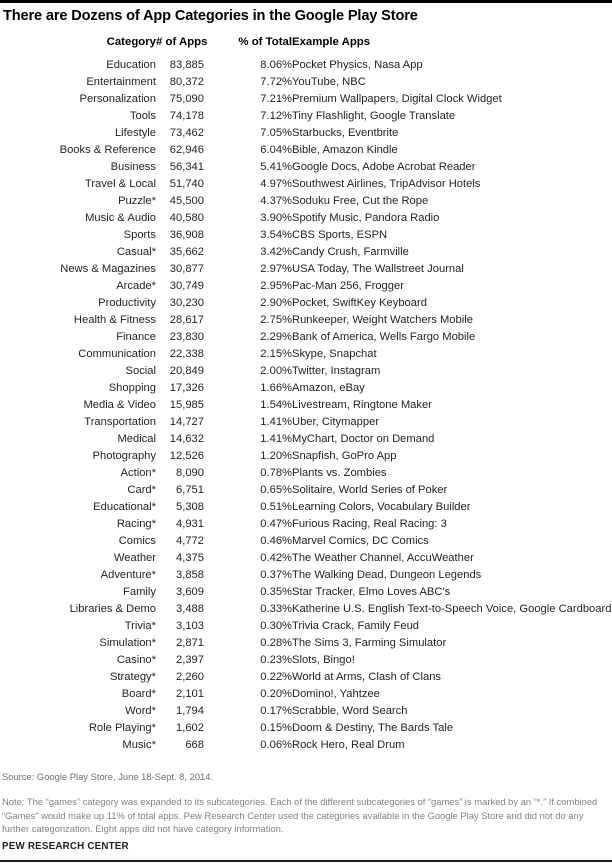 Image resolution: width=612 pixels, height=865 pixels. Describe the element at coordinates (306, 694) in the screenshot. I see `table-row: Board* 2,101 0.20% Domino!, Yahtzee` at that location.